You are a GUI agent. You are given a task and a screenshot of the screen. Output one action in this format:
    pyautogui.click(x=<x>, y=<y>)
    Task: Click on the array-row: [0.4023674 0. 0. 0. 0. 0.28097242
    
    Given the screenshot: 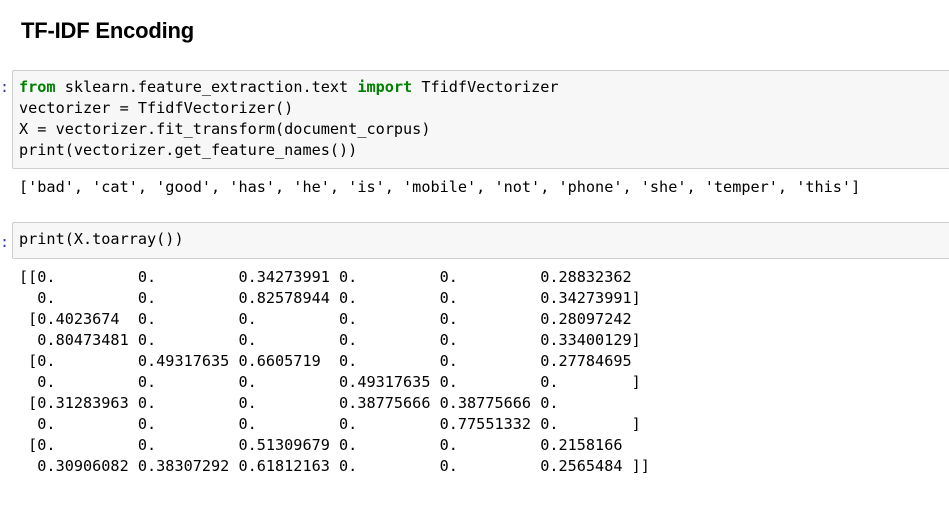 What is the action you would take?
    pyautogui.click(x=325, y=319)
    